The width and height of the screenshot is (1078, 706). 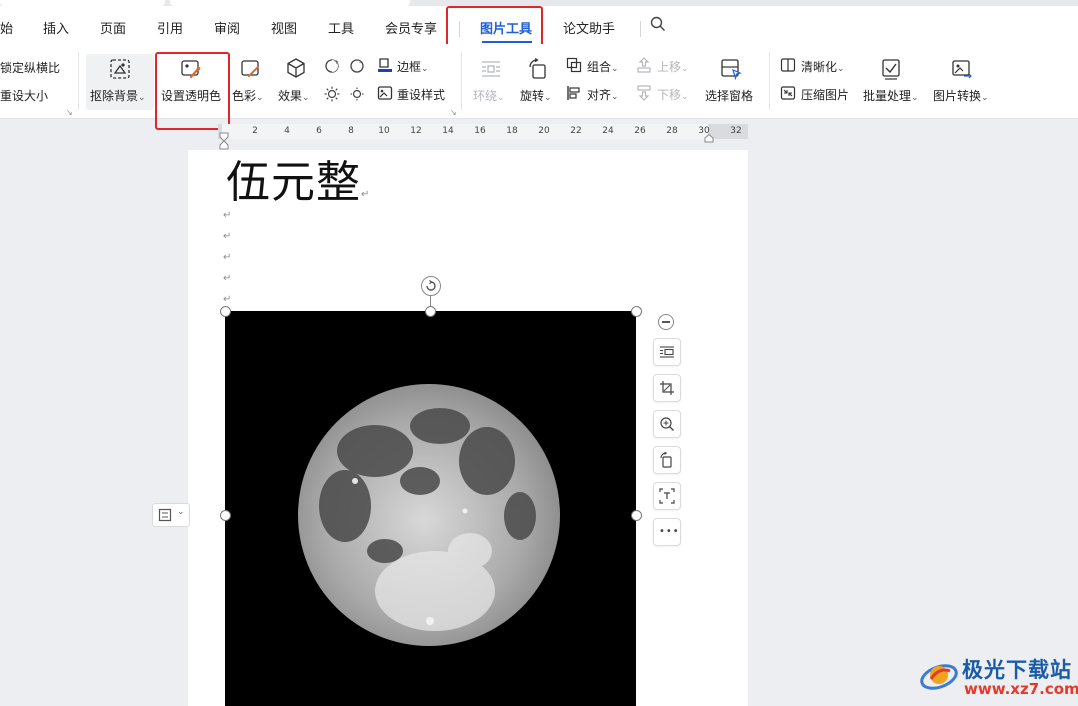 What do you see at coordinates (332, 67) in the screenshot?
I see `increase-contrast-icon: +` at bounding box center [332, 67].